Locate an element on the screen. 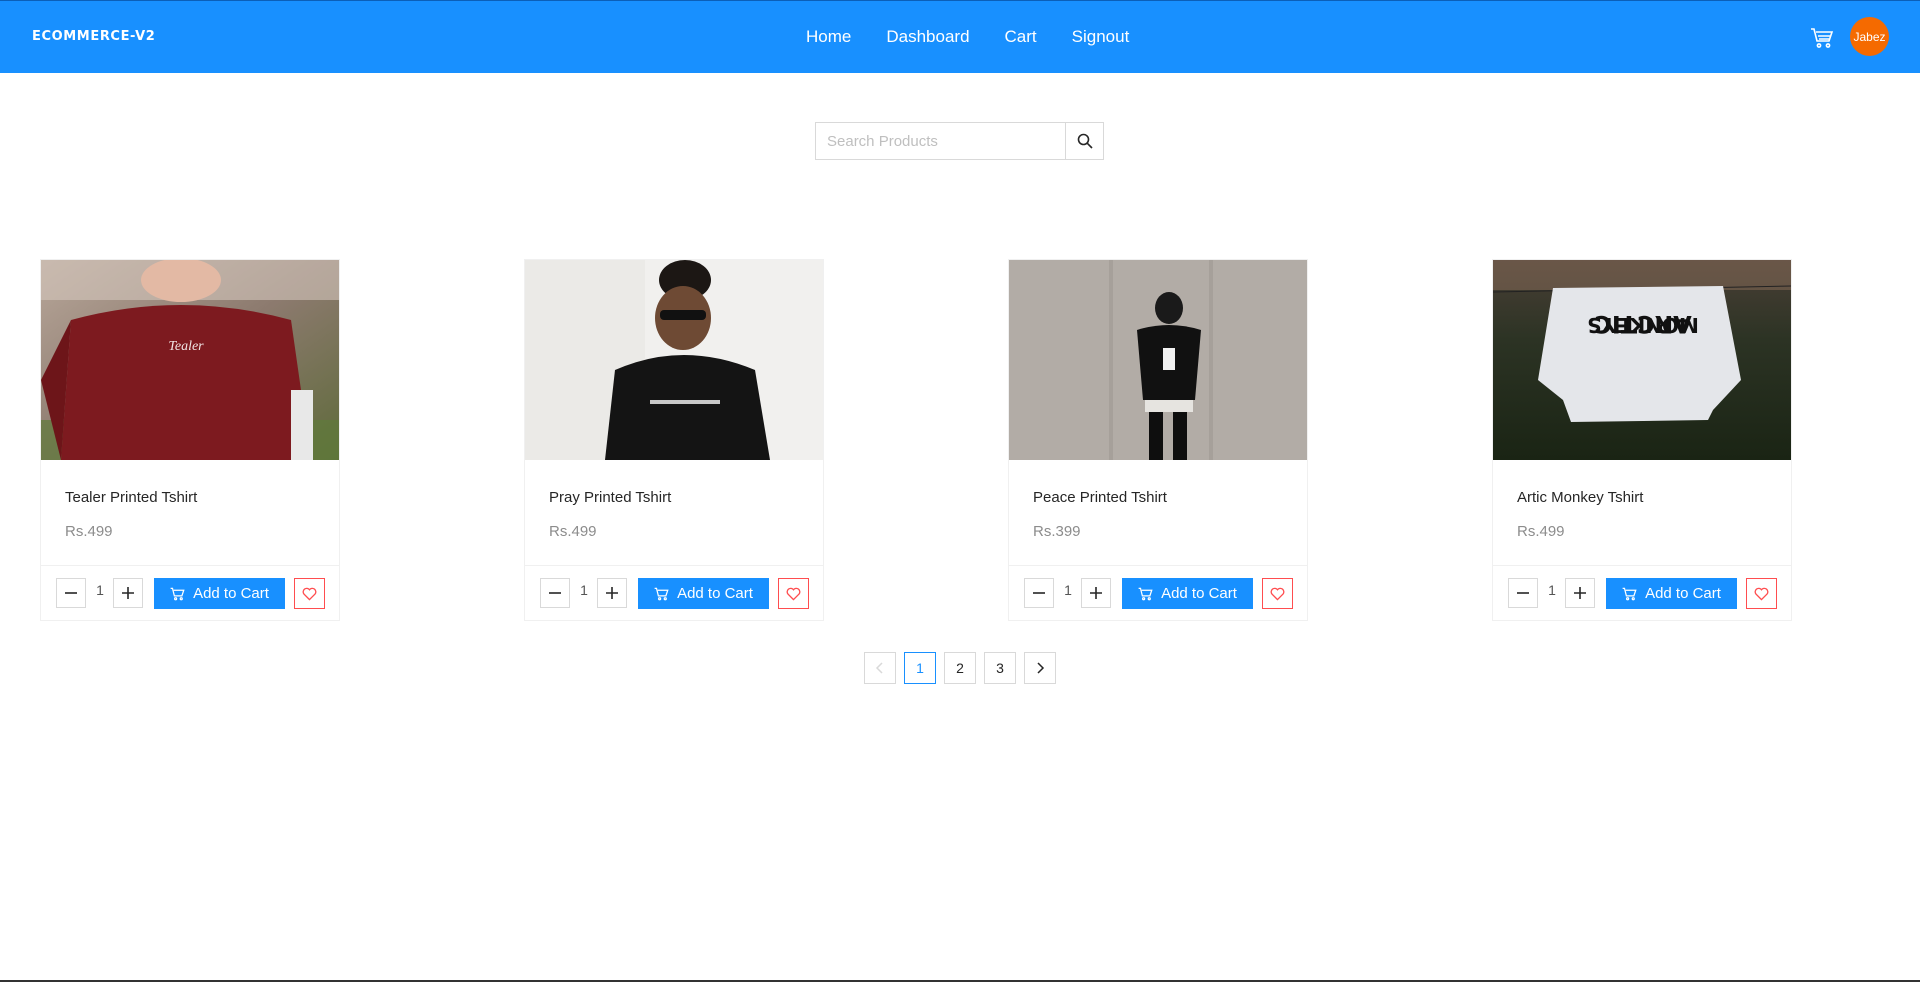 This screenshot has width=1920, height=982. search-icon is located at coordinates (1085, 141).